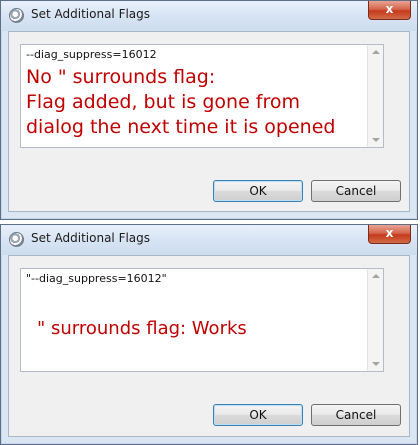  I want to click on flag-value: --diag_suppress=16012, so click(91, 54).